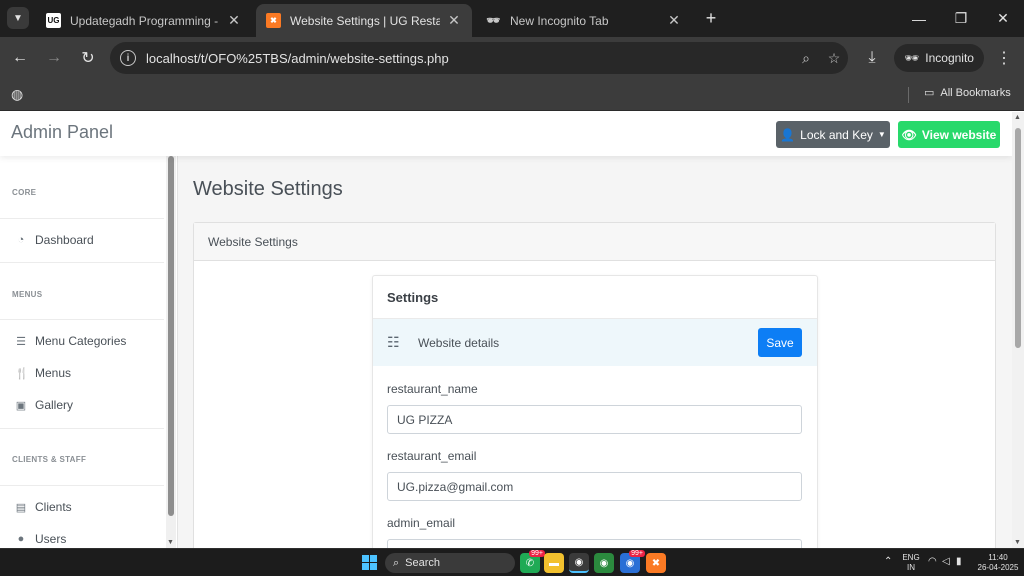  What do you see at coordinates (364, 20) in the screenshot?
I see `tab-website-settings: ✖ Website Settings | UG Restaurant - ✕` at bounding box center [364, 20].